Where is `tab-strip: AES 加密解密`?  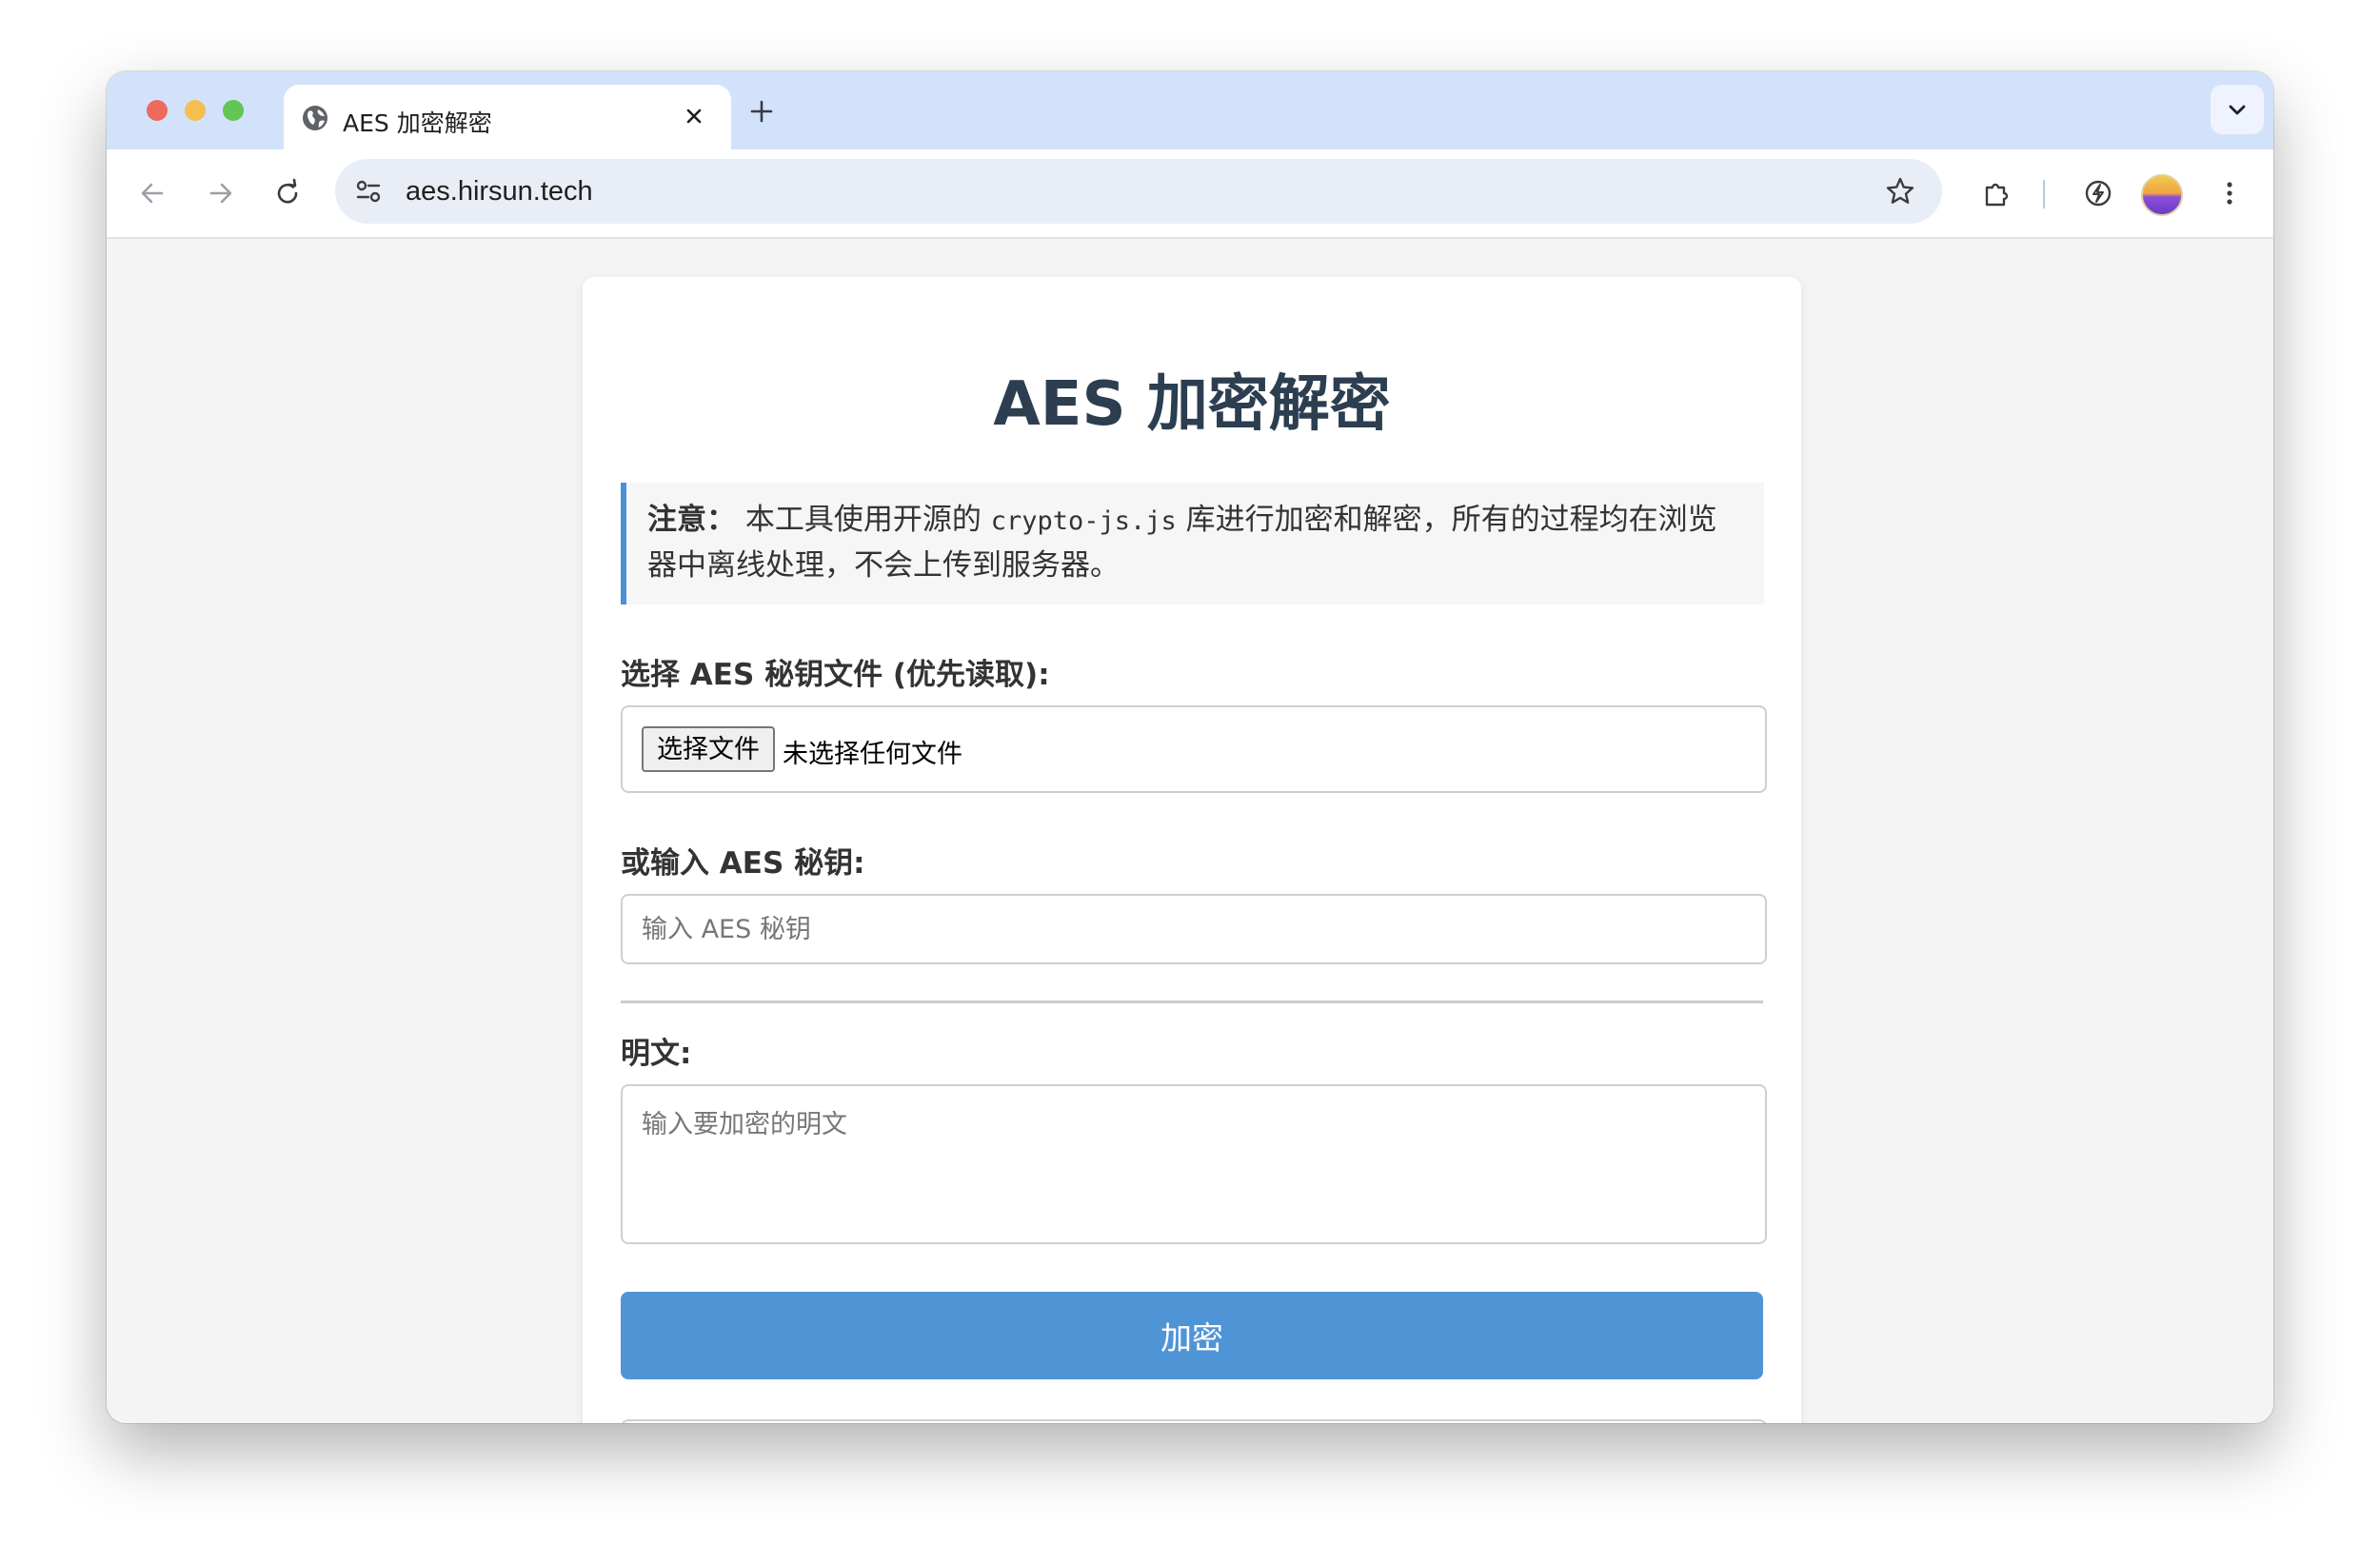 tab-strip: AES 加密解密 is located at coordinates (1190, 110).